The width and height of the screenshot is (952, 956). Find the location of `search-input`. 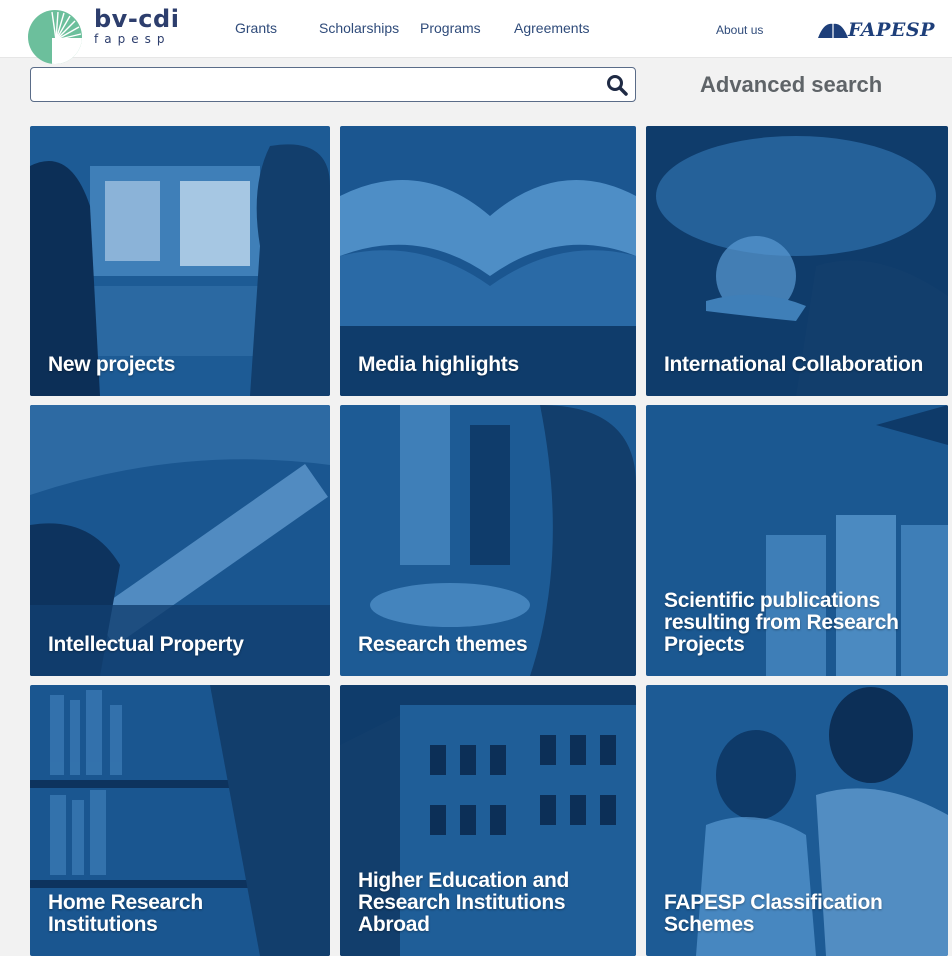

search-input is located at coordinates (317, 84).